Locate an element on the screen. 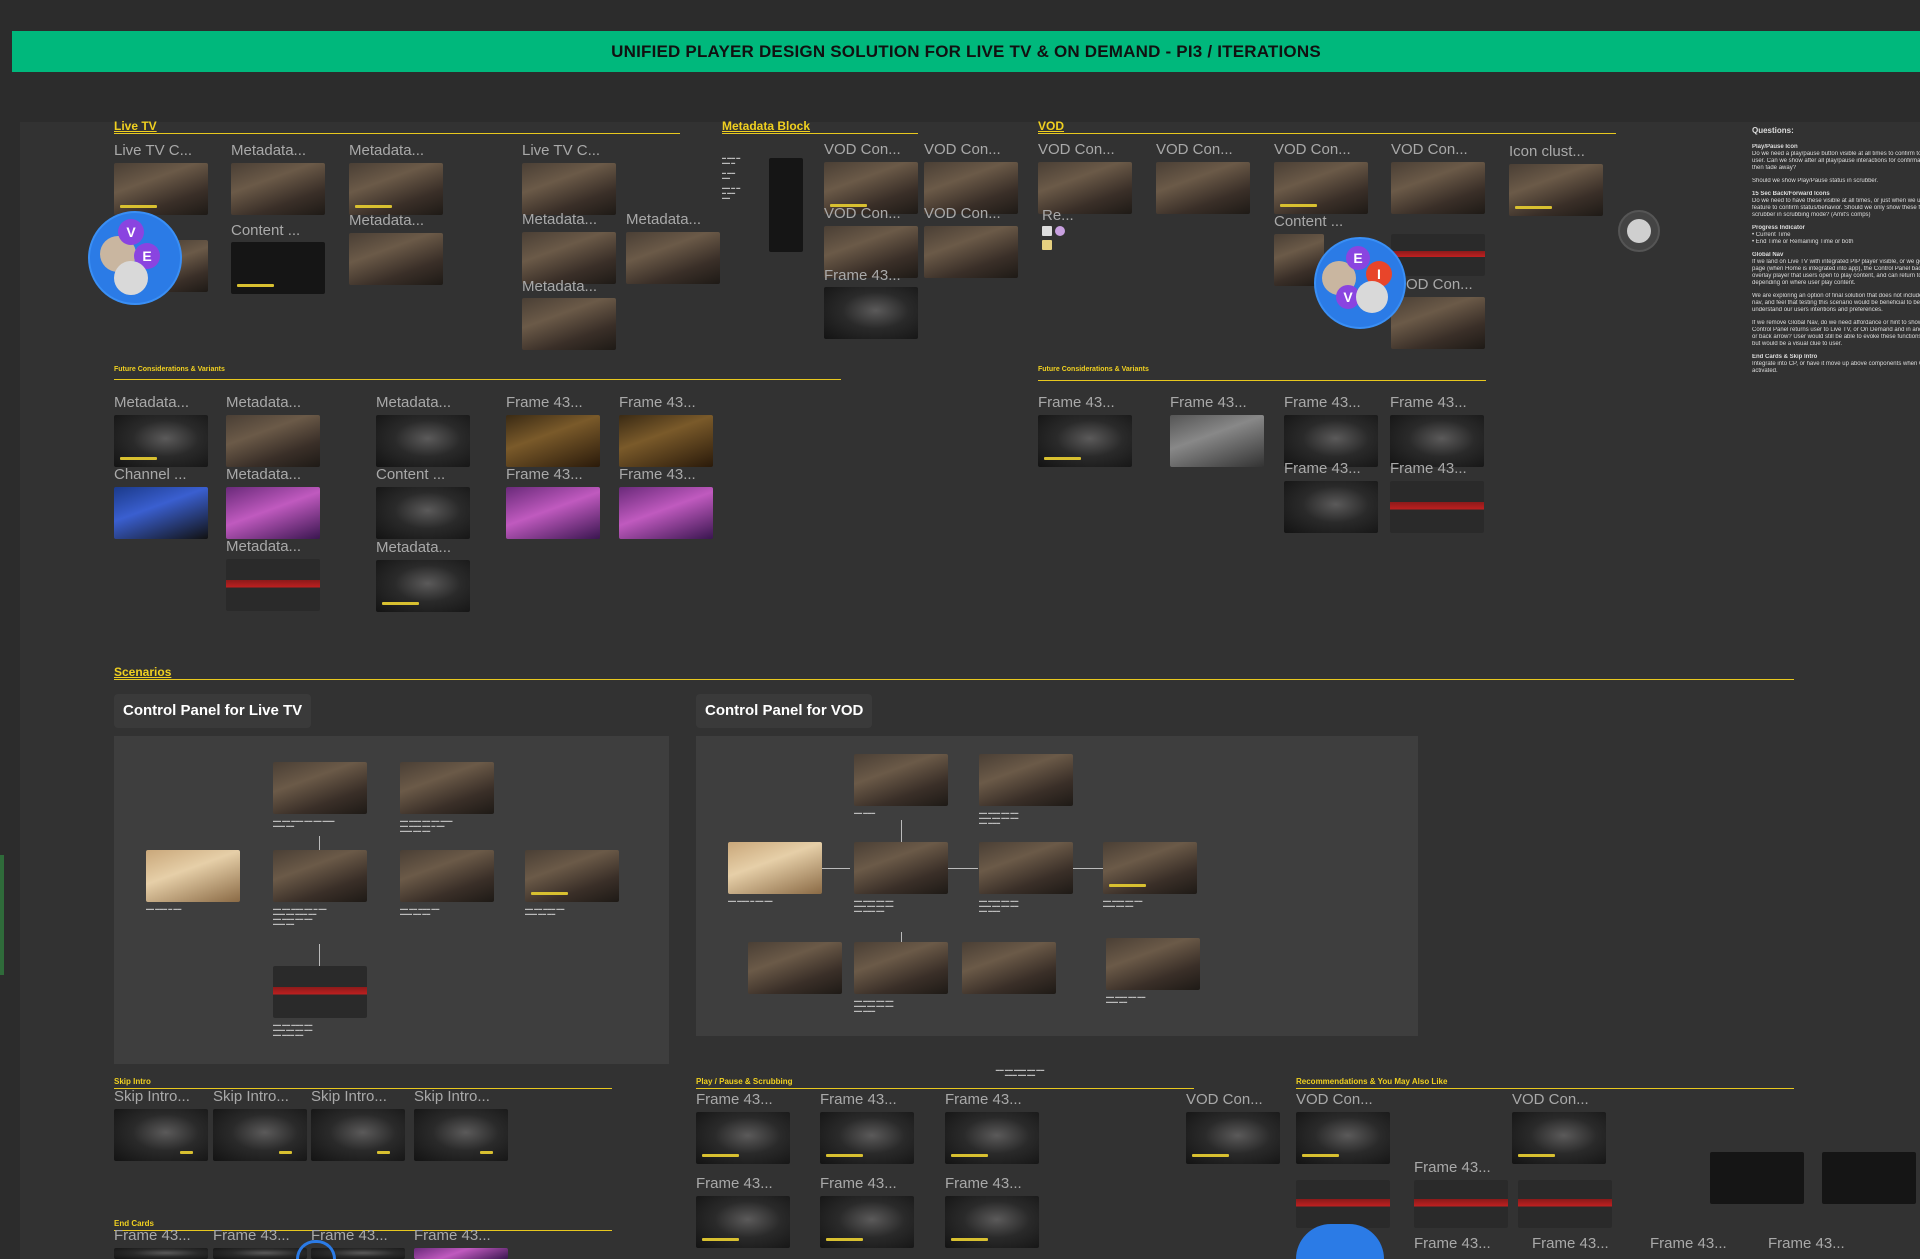 The image size is (1920, 1259). avatar: V is located at coordinates (131, 232).